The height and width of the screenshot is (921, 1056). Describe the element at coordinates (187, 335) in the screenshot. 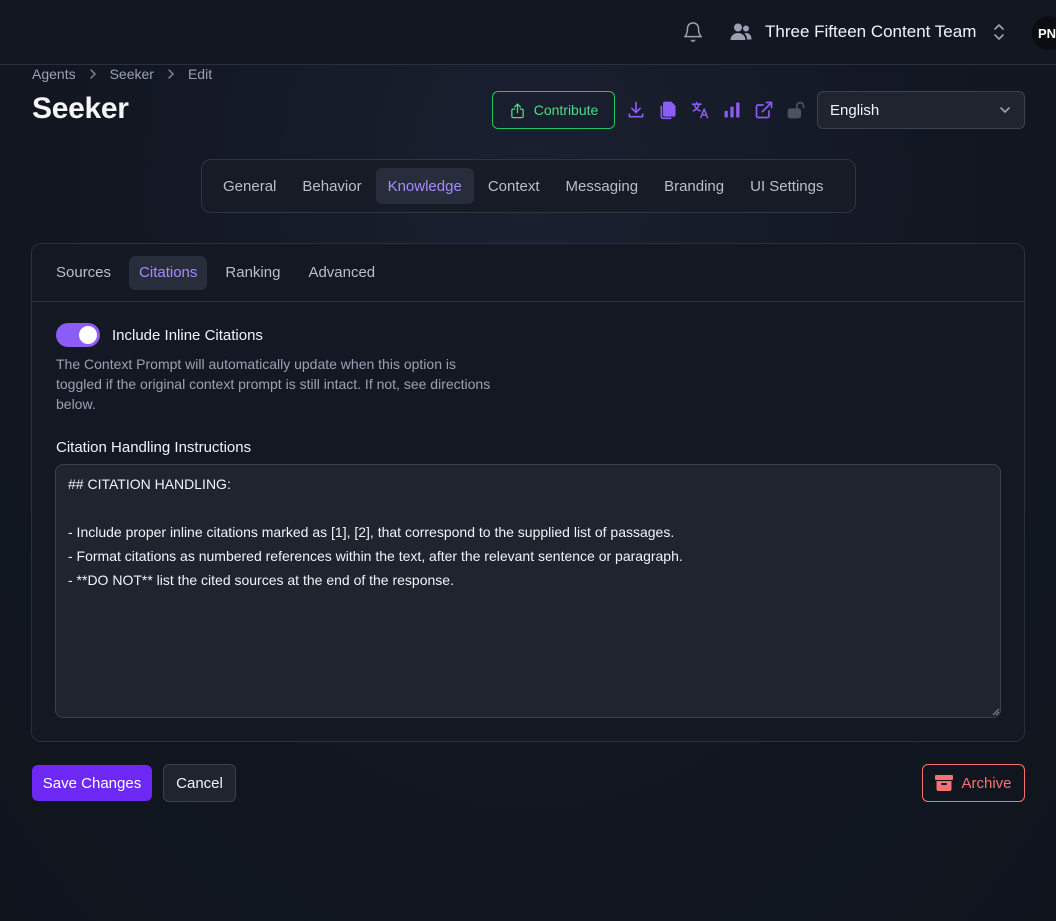

I see `inline-citations-label: Include Inline Citations` at that location.